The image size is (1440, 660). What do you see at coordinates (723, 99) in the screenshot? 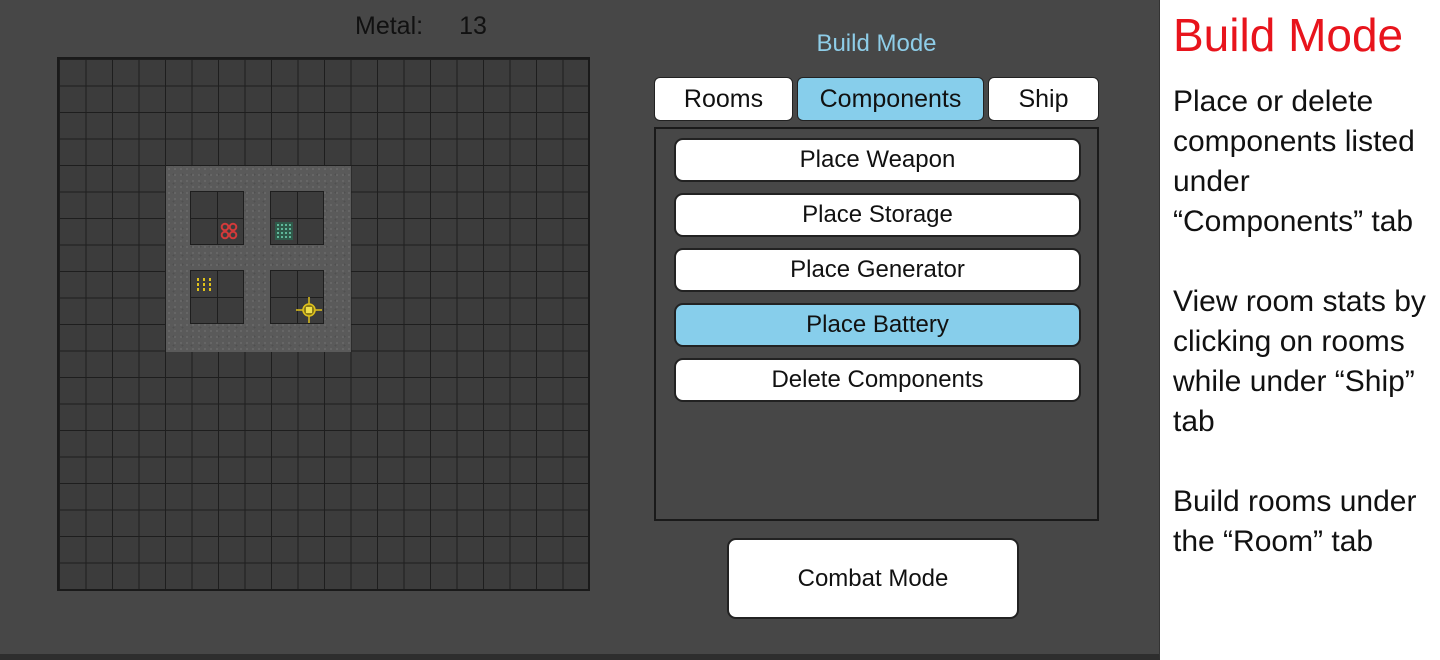
I see `tab-rooms: Rooms` at bounding box center [723, 99].